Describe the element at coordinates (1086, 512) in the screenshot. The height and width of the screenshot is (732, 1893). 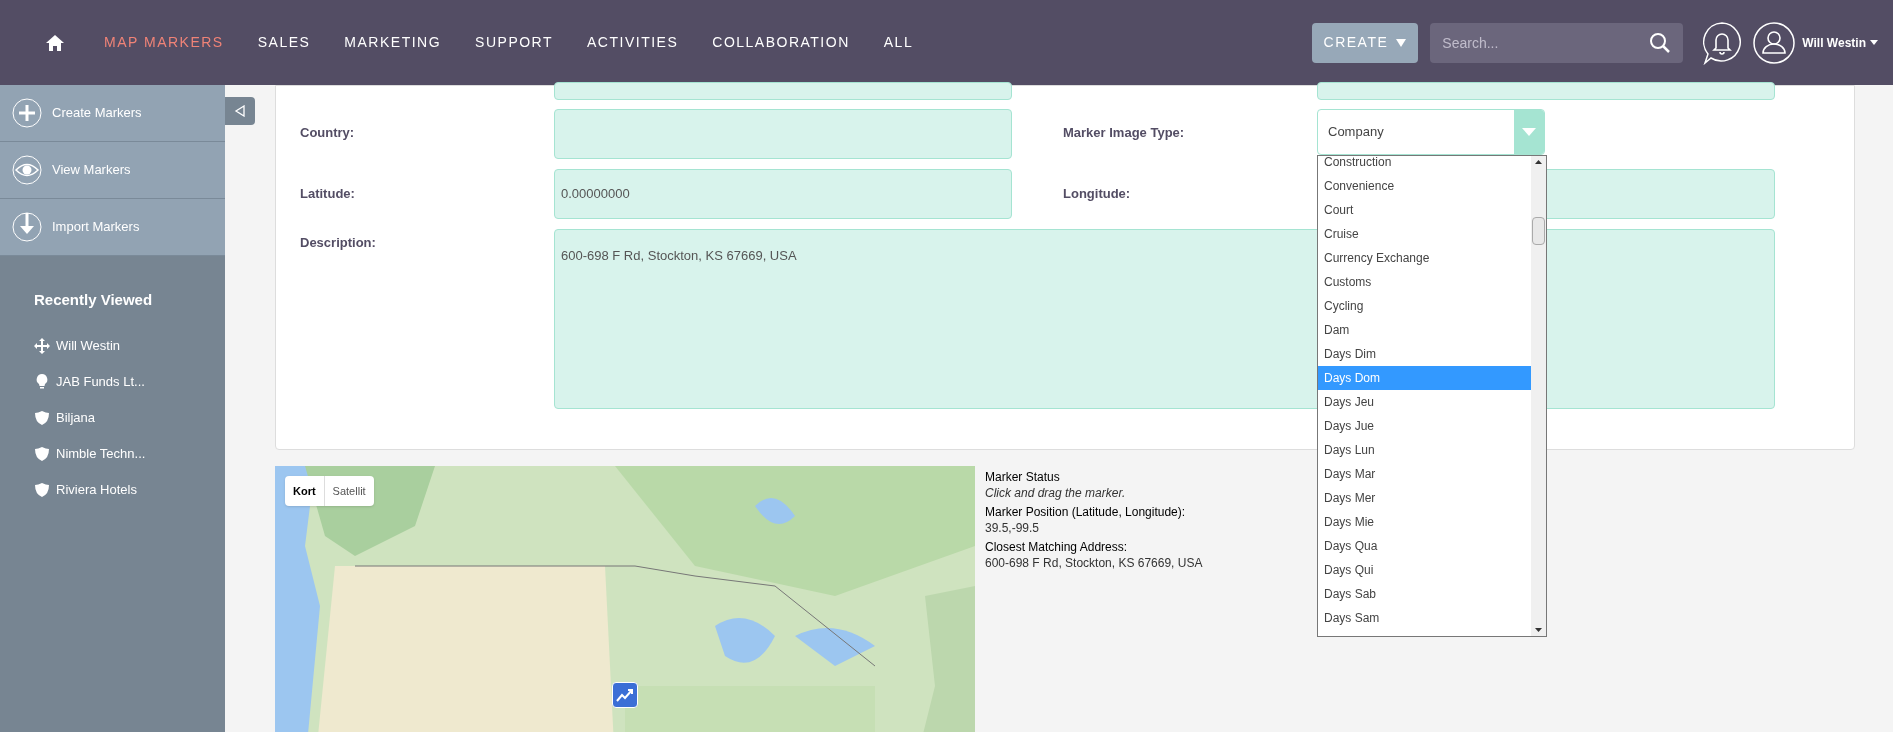
I see `info-text: Marker Position (Latitude, Longitude):` at that location.